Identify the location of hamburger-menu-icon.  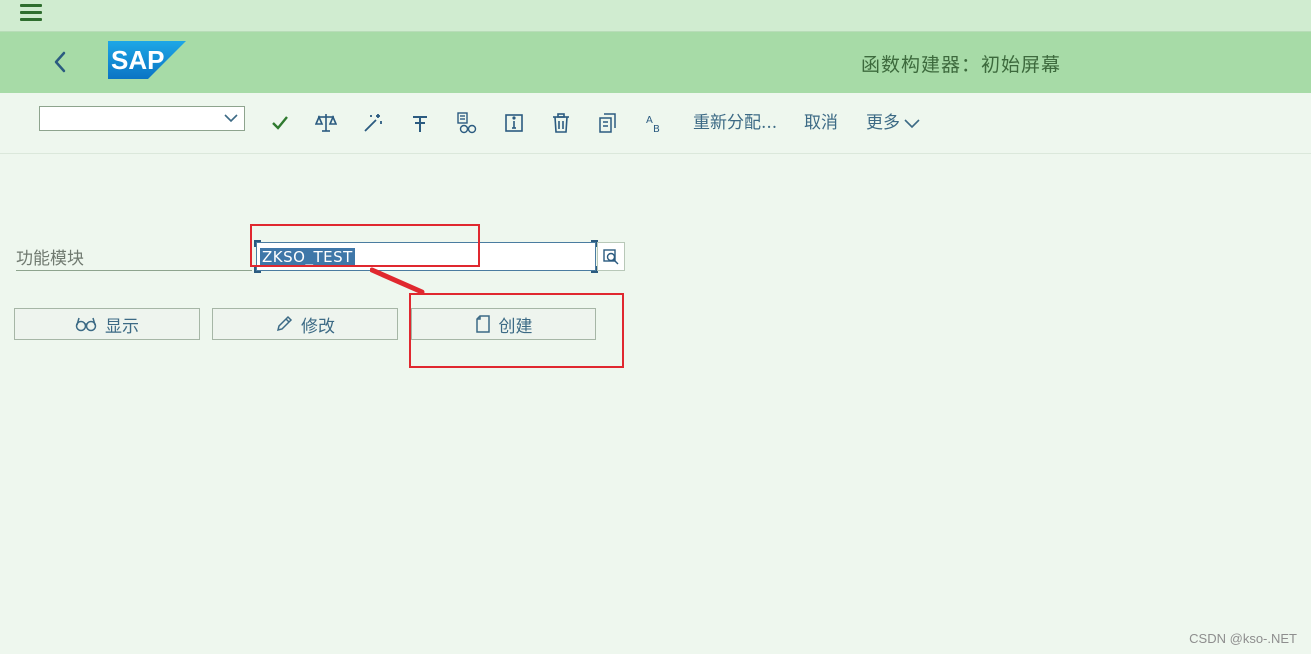
(31, 13).